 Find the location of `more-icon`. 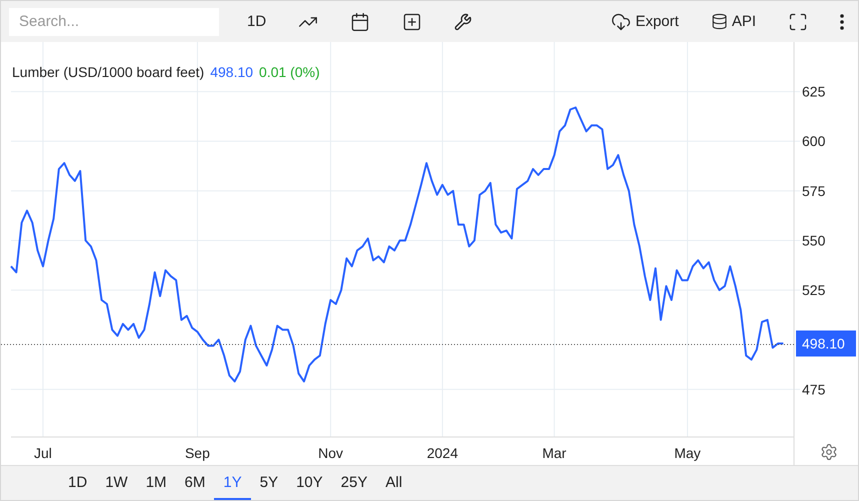

more-icon is located at coordinates (842, 22).